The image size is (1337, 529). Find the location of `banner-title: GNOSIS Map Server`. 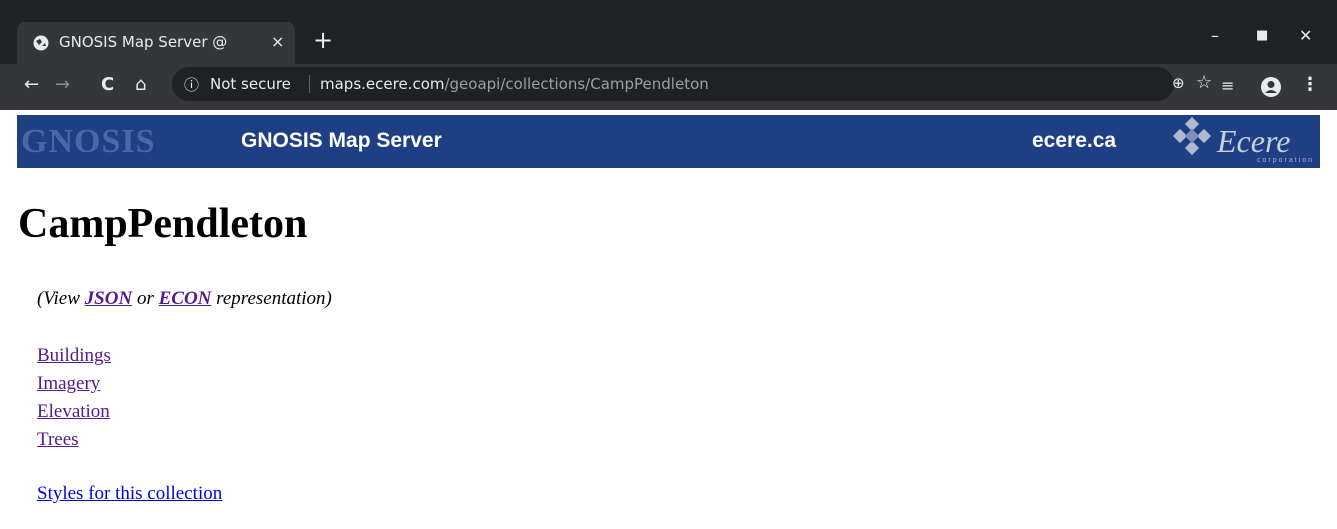

banner-title: GNOSIS Map Server is located at coordinates (341, 140).